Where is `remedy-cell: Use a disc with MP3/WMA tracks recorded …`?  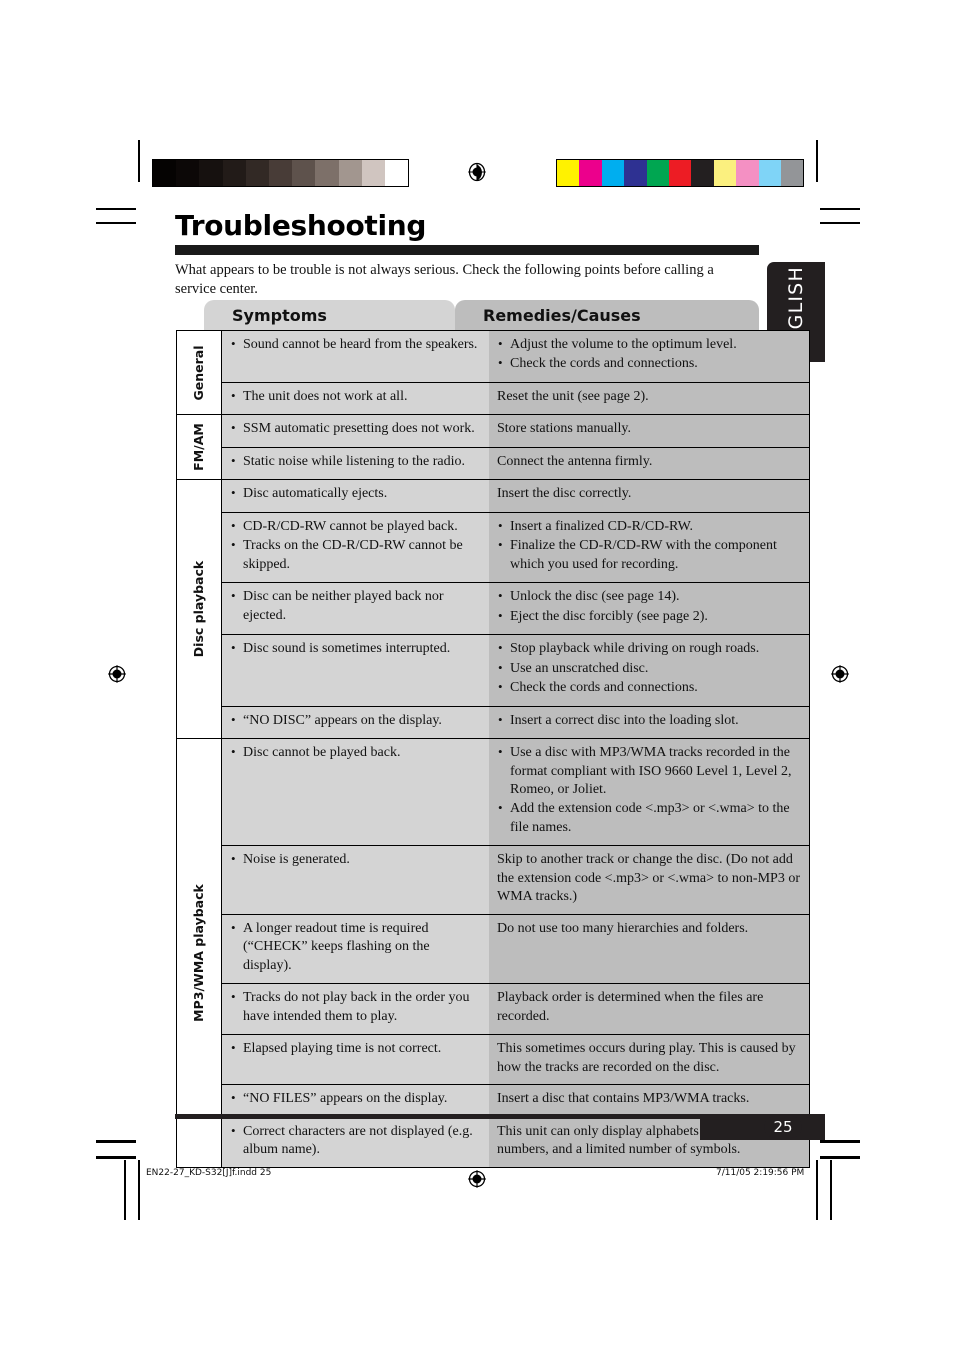
remedy-cell: Use a disc with MP3/WMA tracks recorded … is located at coordinates (649, 792).